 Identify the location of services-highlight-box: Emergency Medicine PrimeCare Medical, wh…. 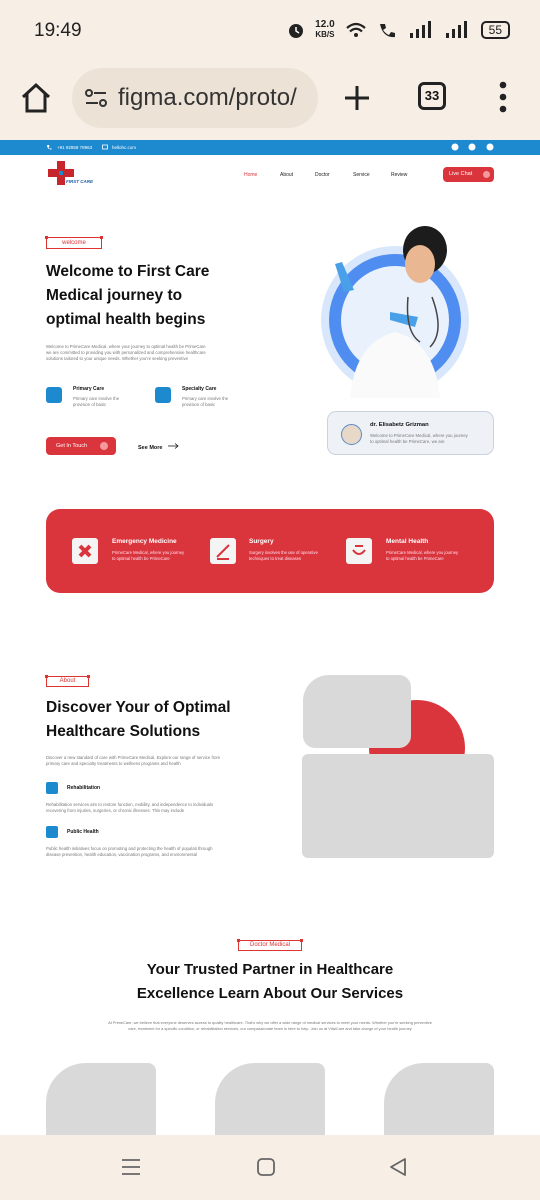
(270, 551).